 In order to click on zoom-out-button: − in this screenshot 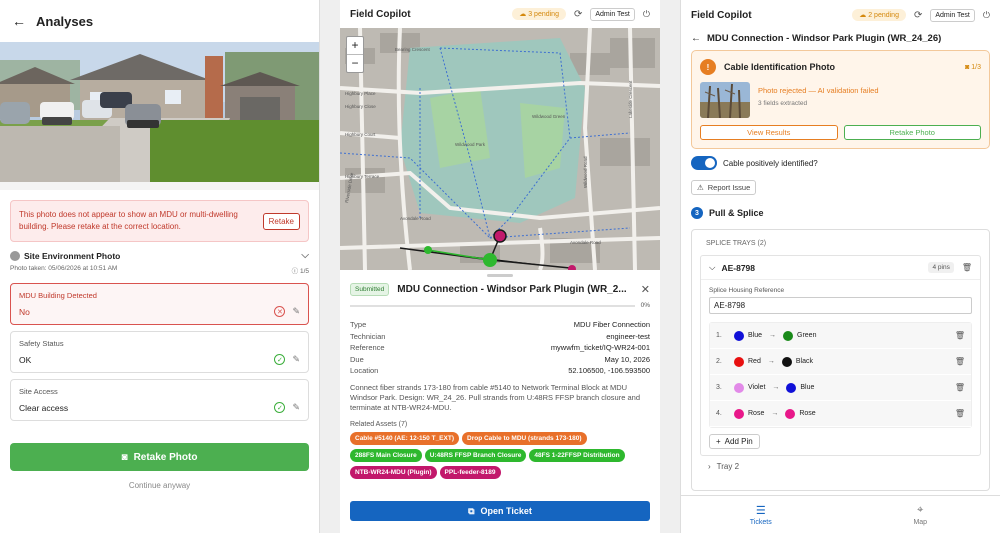, I will do `click(355, 63)`.